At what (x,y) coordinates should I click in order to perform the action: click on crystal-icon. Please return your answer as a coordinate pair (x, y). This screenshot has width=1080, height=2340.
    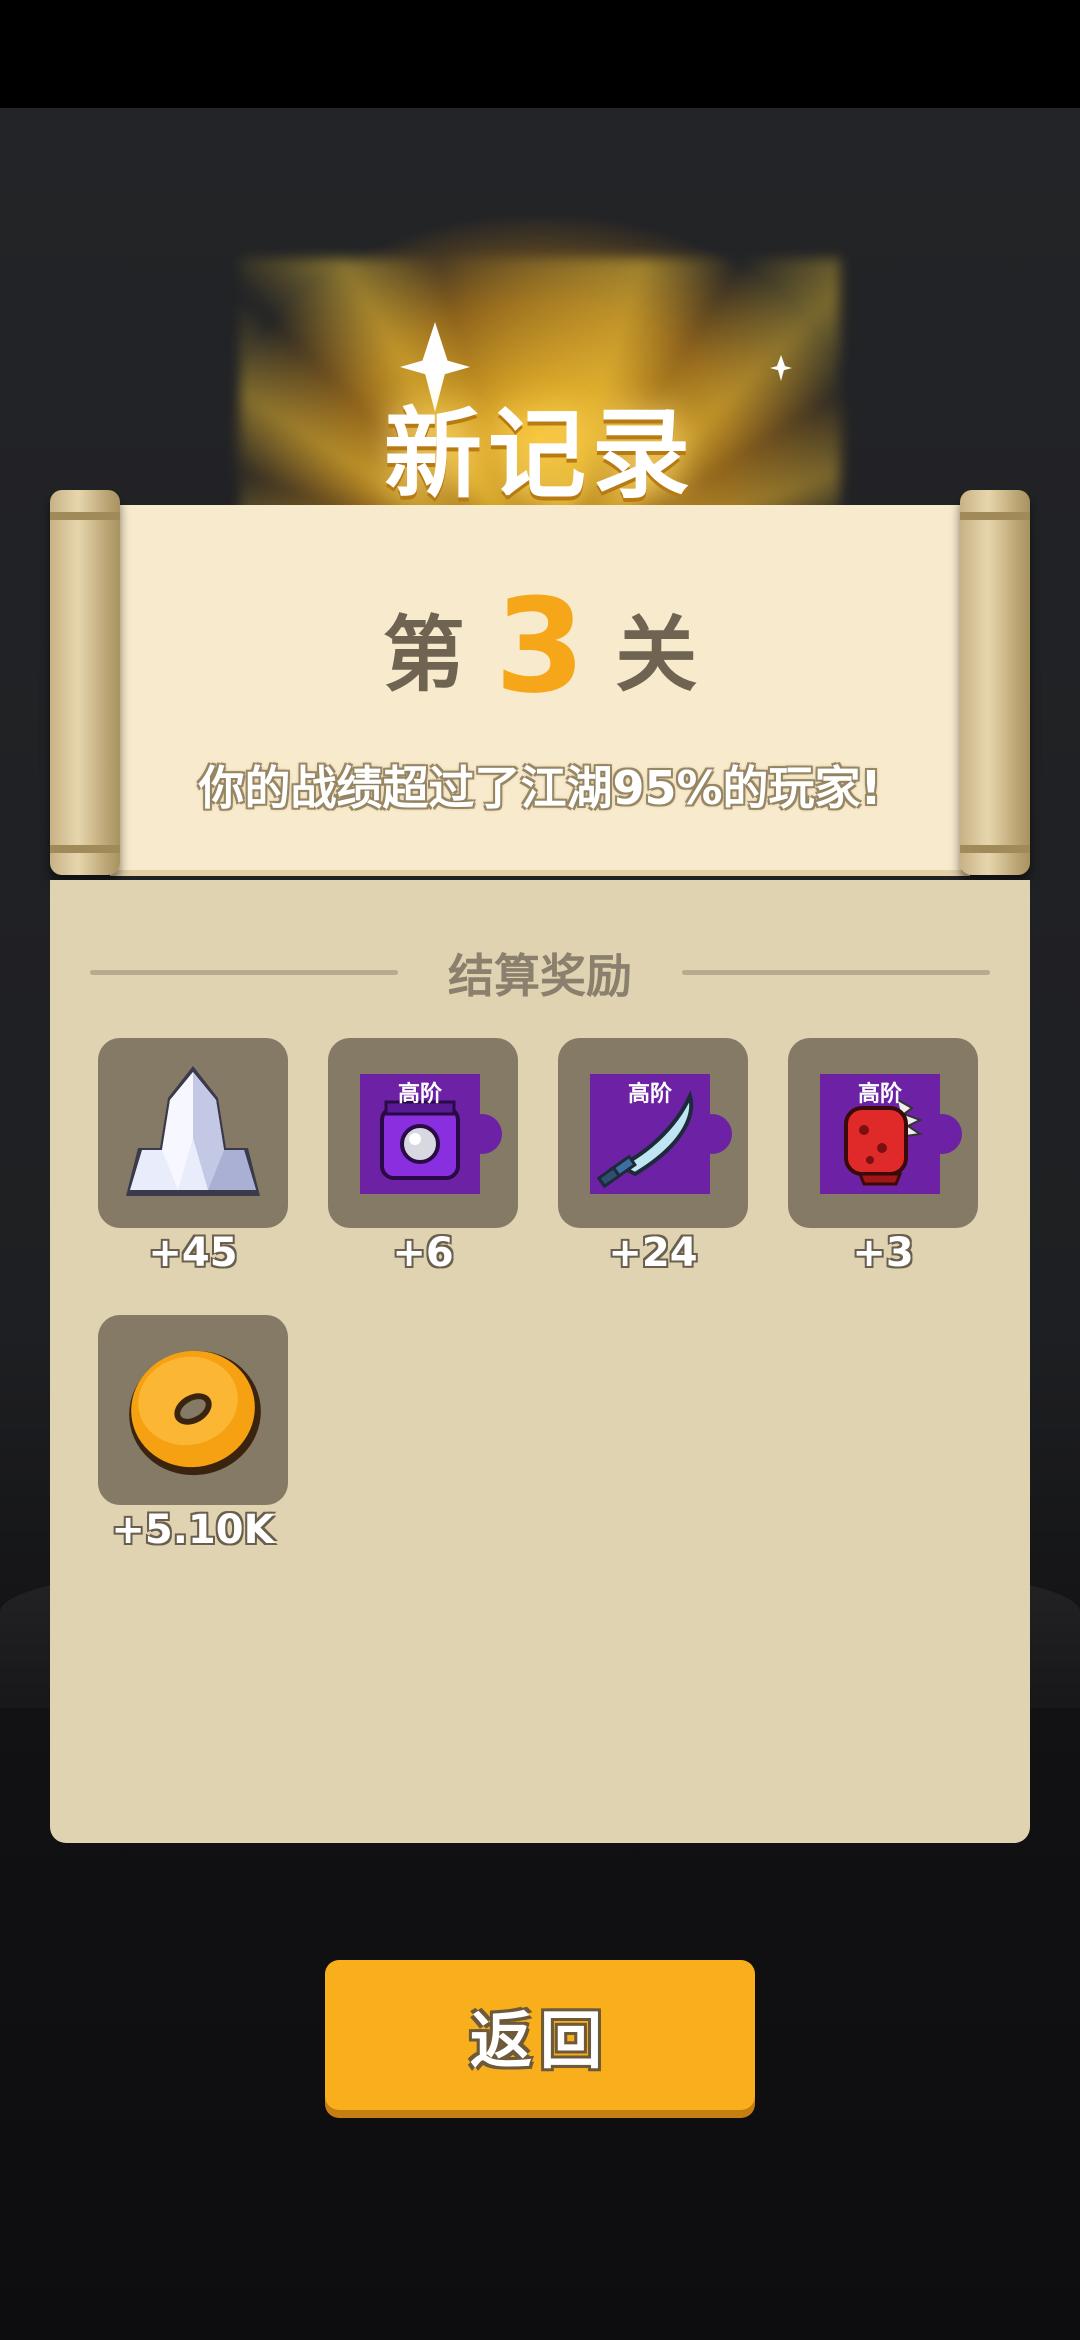
    Looking at the image, I should click on (193, 1131).